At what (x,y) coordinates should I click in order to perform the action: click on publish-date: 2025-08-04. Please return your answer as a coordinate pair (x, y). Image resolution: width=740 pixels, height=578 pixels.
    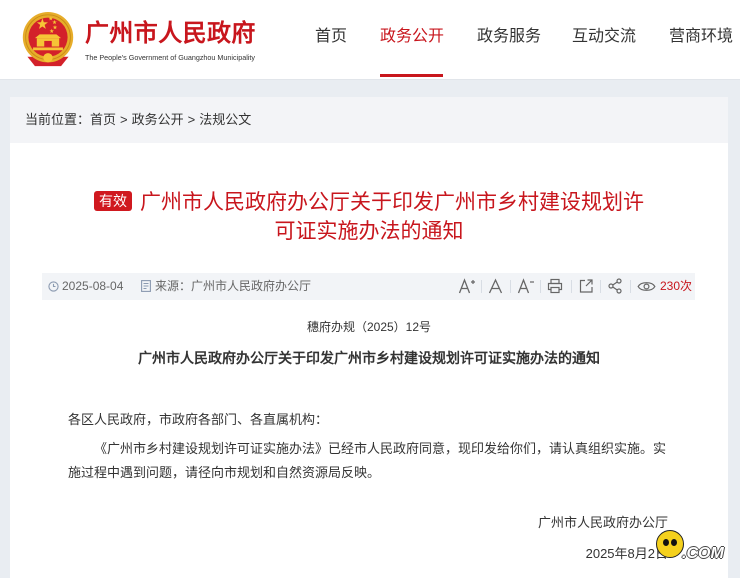
    Looking at the image, I should click on (93, 286).